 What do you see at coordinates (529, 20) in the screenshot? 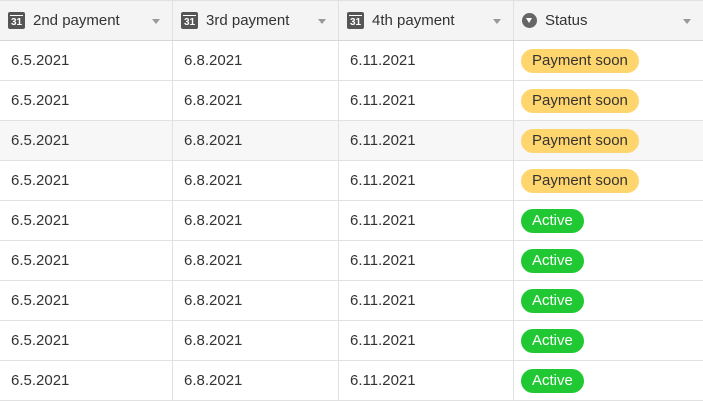
I see `single-select-icon` at bounding box center [529, 20].